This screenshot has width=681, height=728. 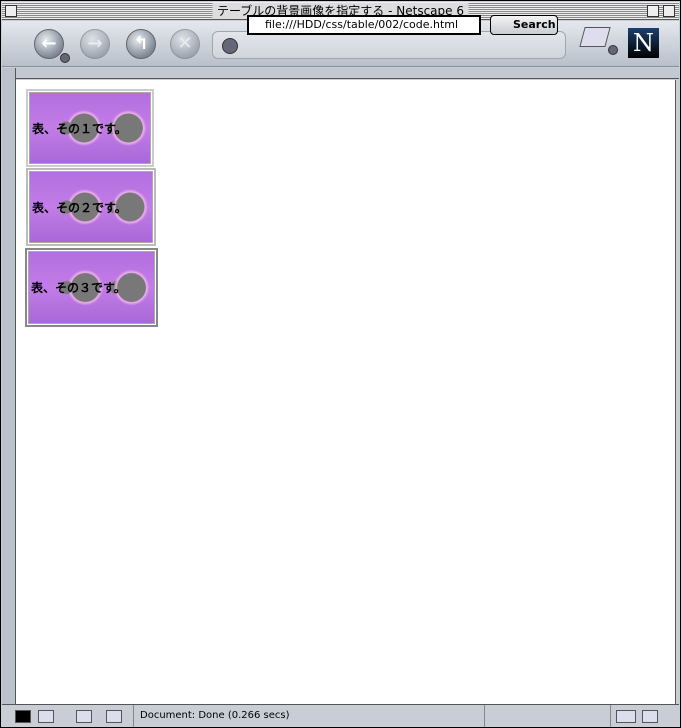 I want to click on back-button: ←, so click(x=49, y=44).